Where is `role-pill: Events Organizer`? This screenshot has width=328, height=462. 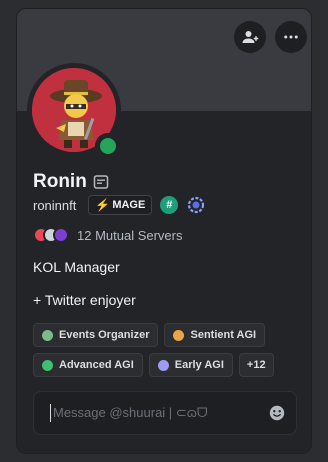 role-pill: Events Organizer is located at coordinates (96, 335).